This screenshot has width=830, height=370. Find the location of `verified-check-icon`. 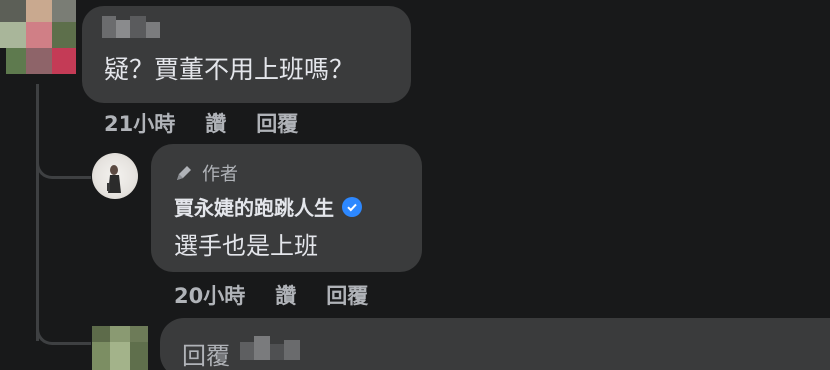

verified-check-icon is located at coordinates (352, 206).